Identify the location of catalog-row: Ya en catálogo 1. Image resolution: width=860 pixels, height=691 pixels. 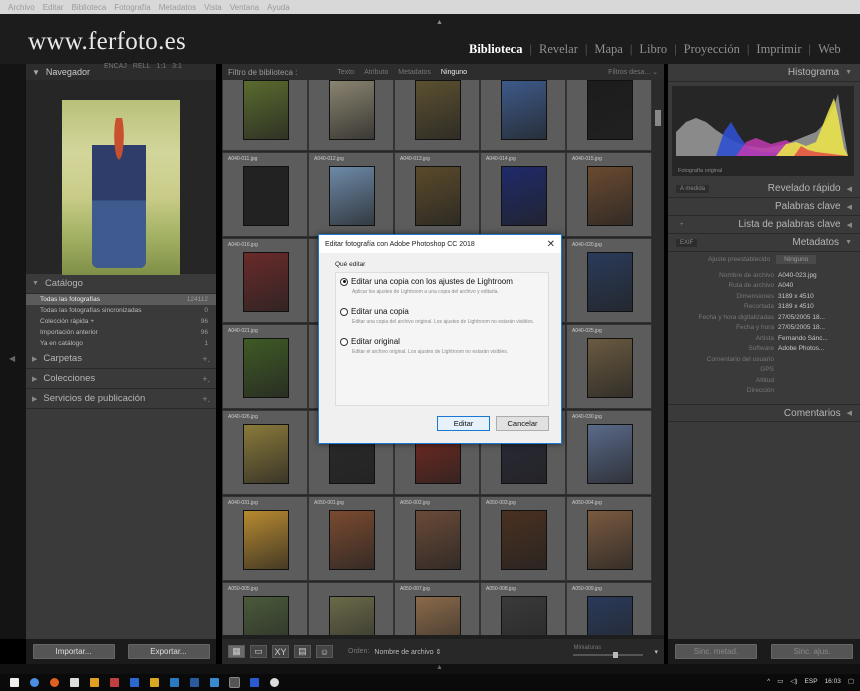
(121, 343).